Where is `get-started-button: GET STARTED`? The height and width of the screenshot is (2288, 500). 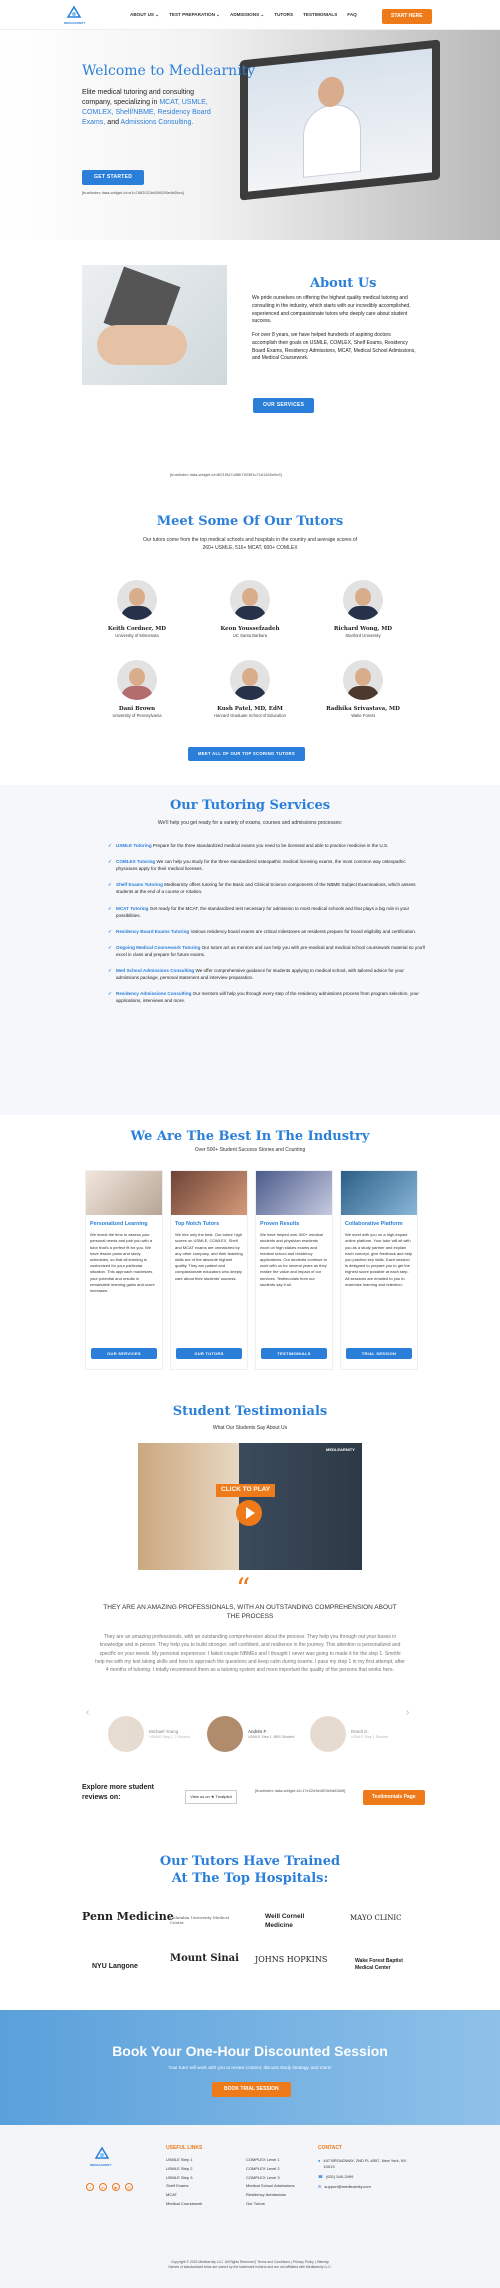
get-started-button: GET STARTED is located at coordinates (113, 177).